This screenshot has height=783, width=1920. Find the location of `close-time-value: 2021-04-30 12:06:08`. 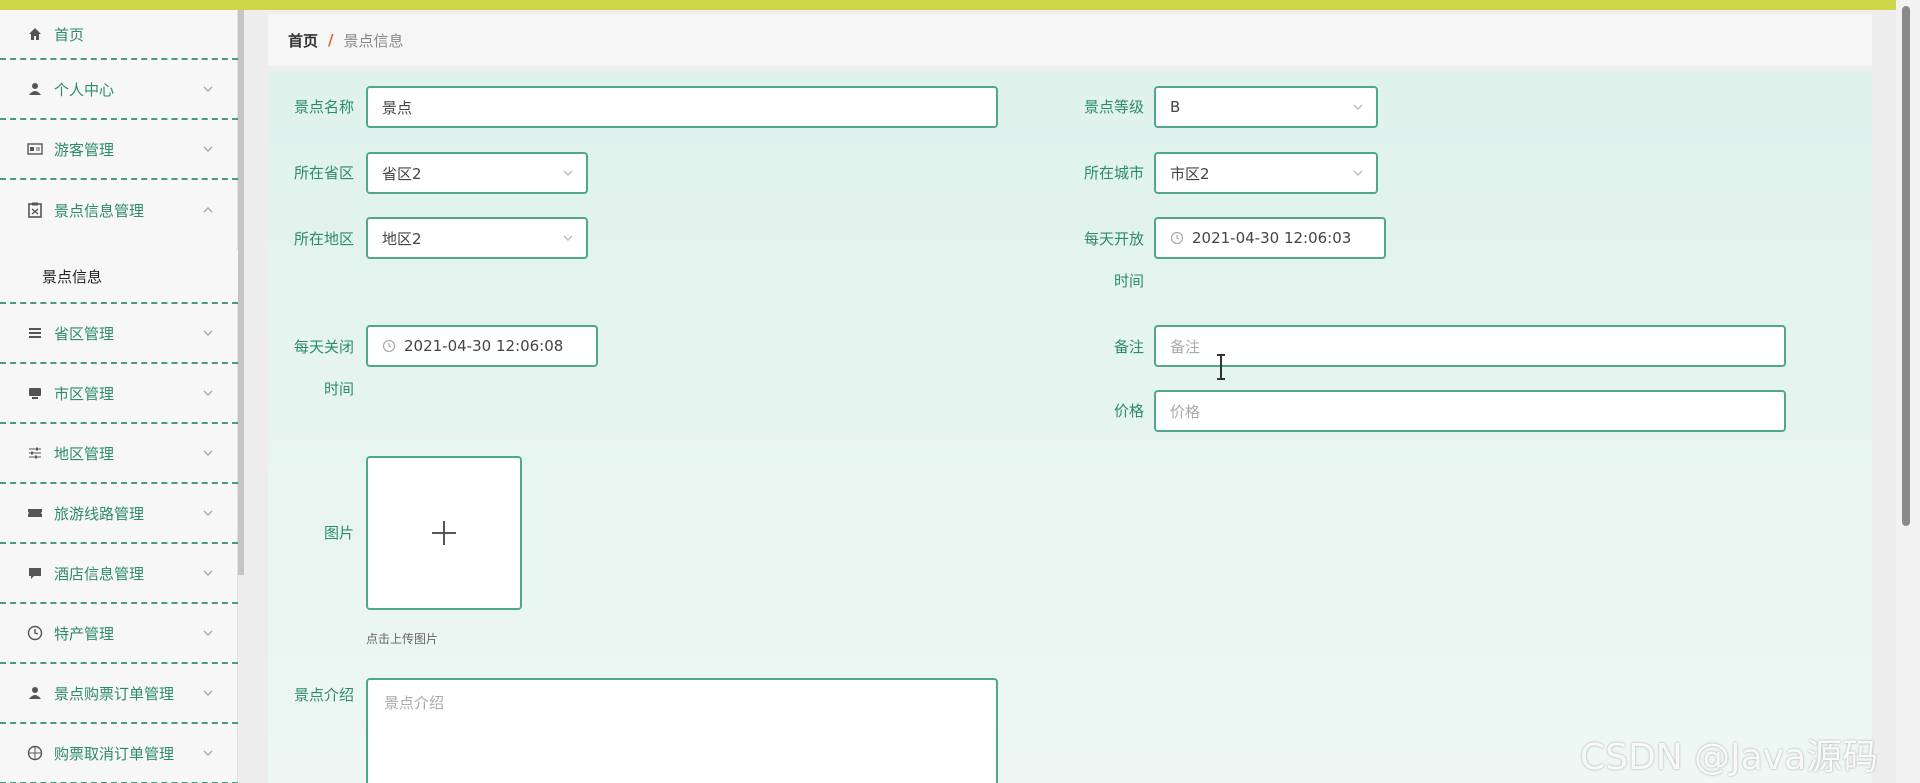

close-time-value: 2021-04-30 12:06:08 is located at coordinates (484, 346).